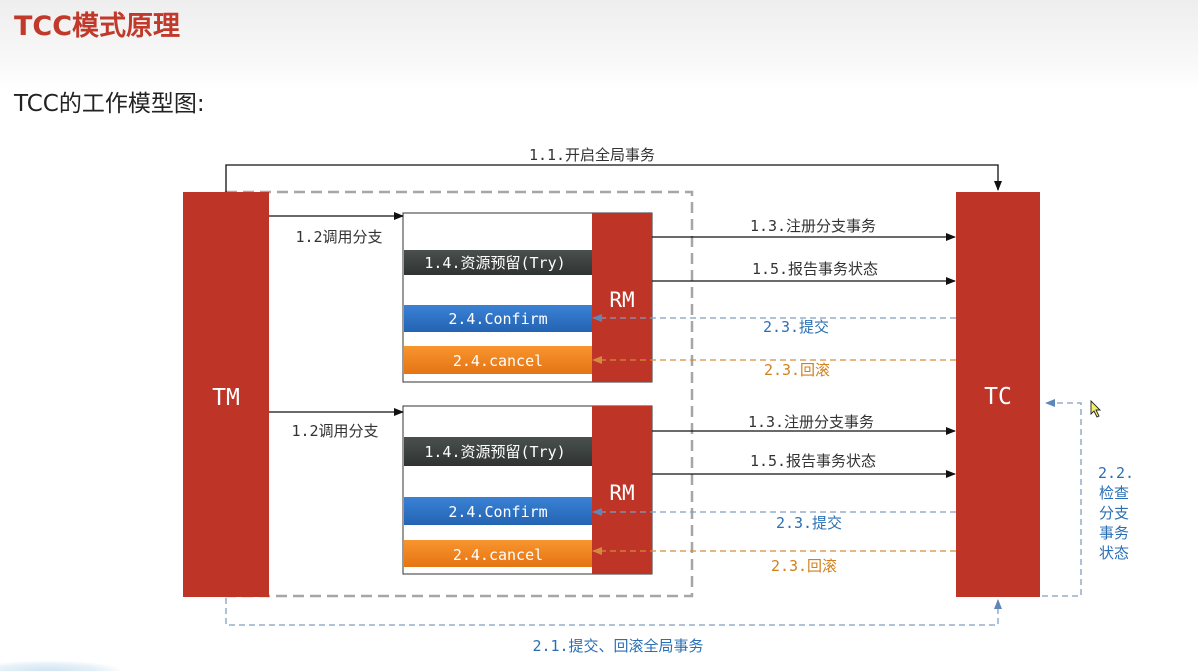 The height and width of the screenshot is (671, 1198). Describe the element at coordinates (1116, 473) in the screenshot. I see `check-status-line: 2.2.` at that location.